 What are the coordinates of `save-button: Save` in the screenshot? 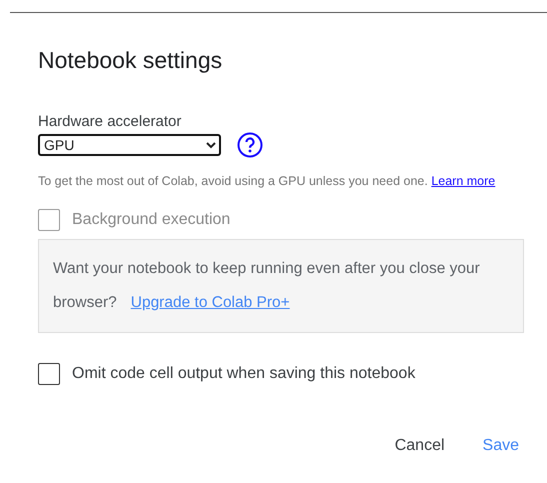 It's located at (500, 446).